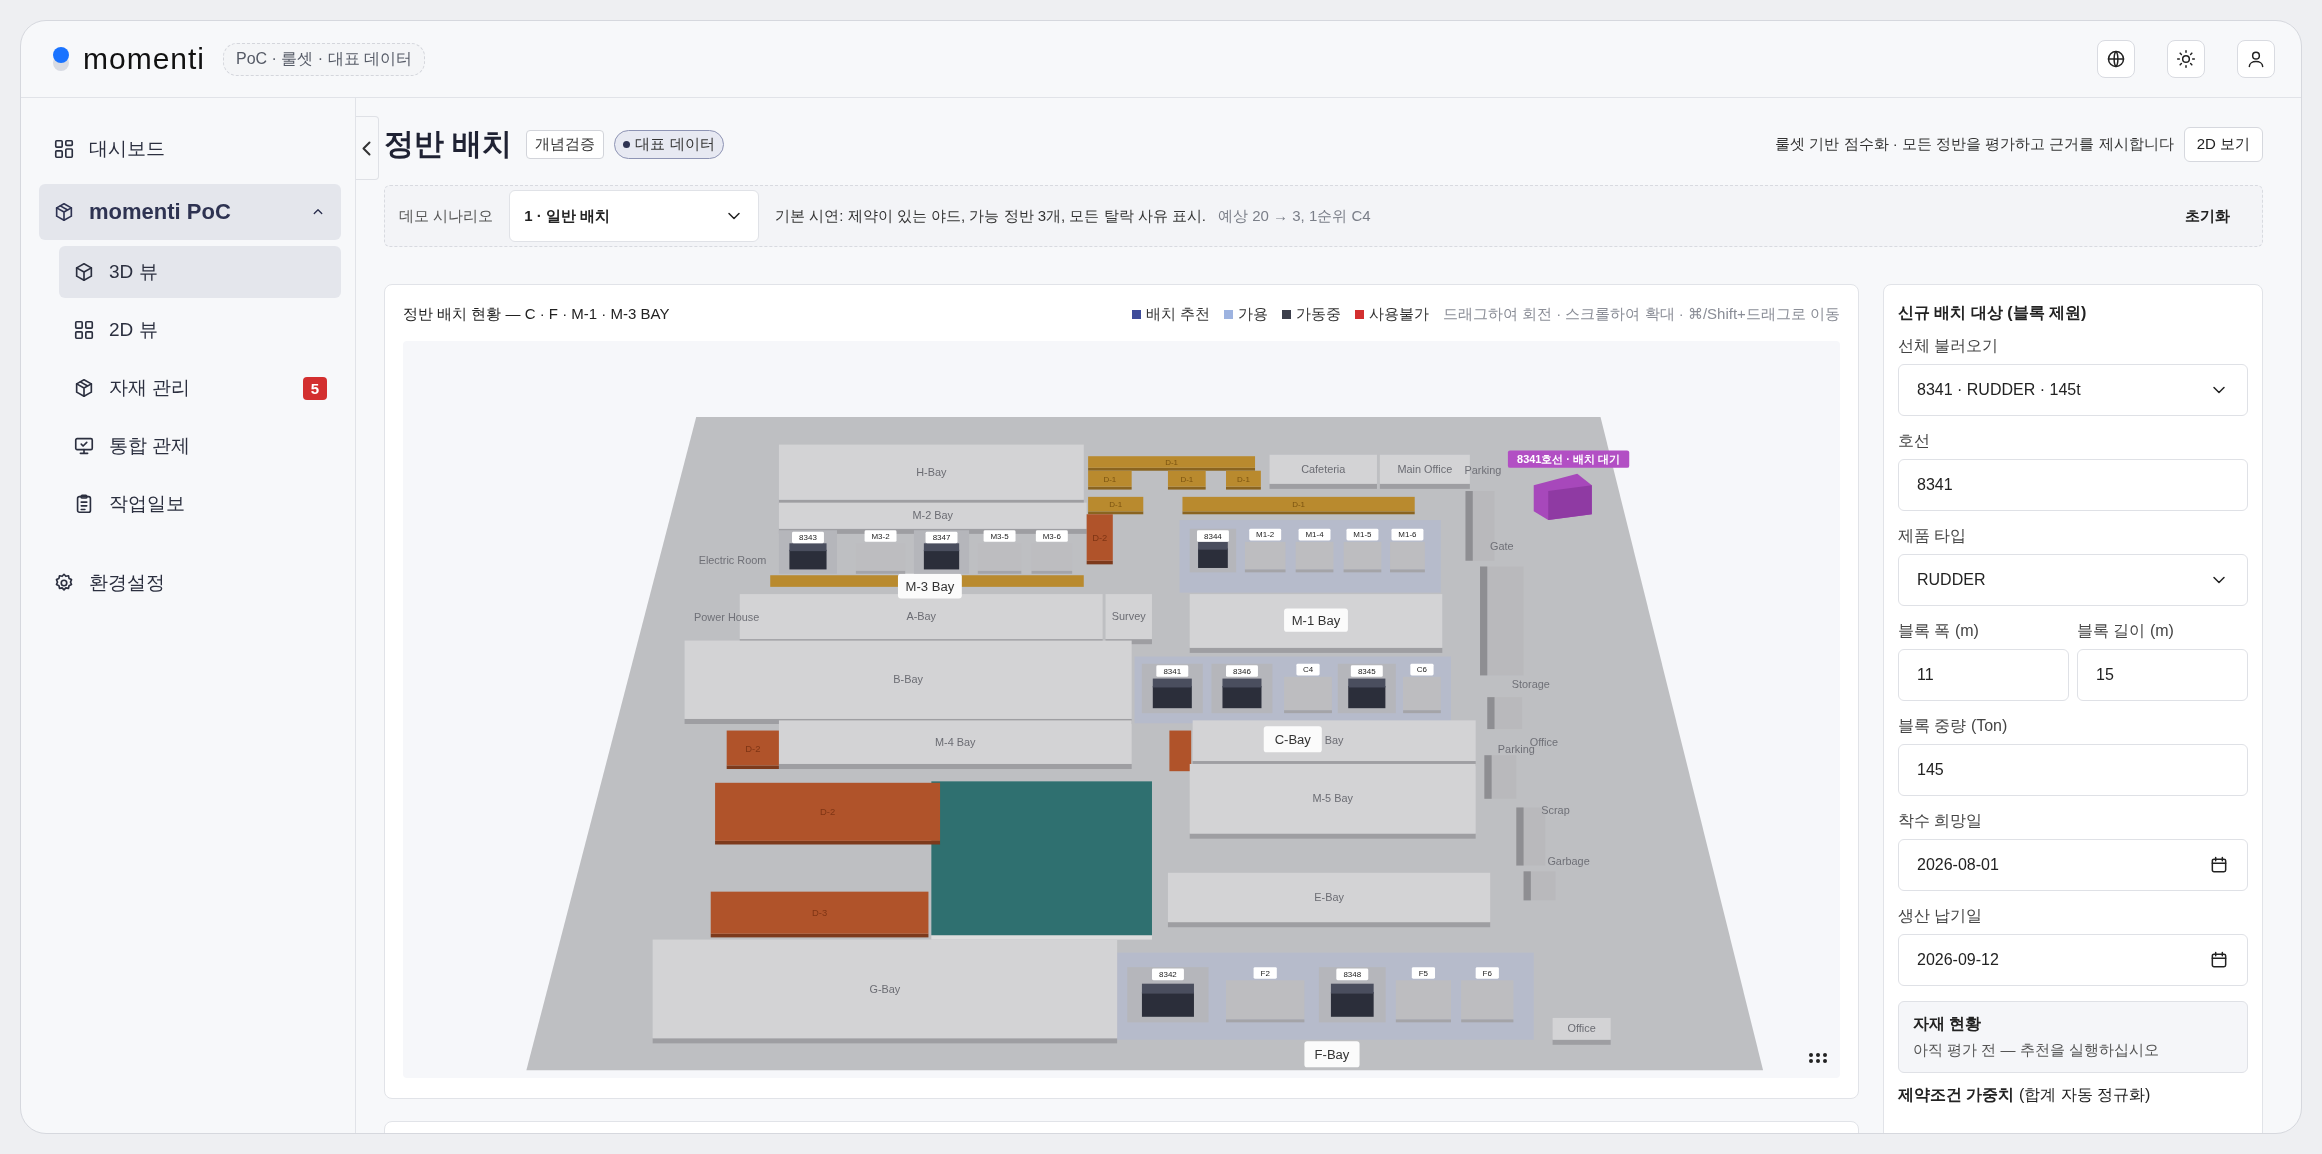  Describe the element at coordinates (1329, 900) in the screenshot. I see `bay-building: E-Bay` at that location.